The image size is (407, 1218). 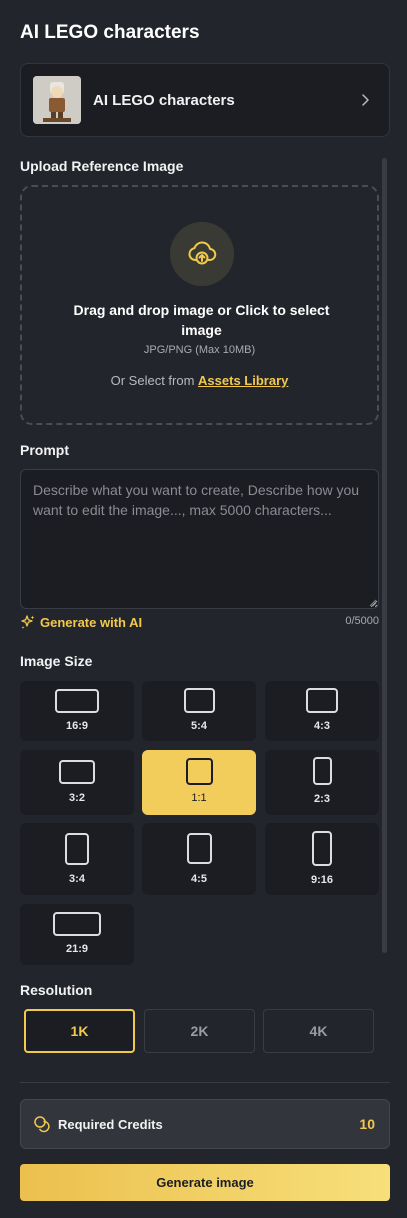 I want to click on coins-icon, so click(x=42, y=1124).